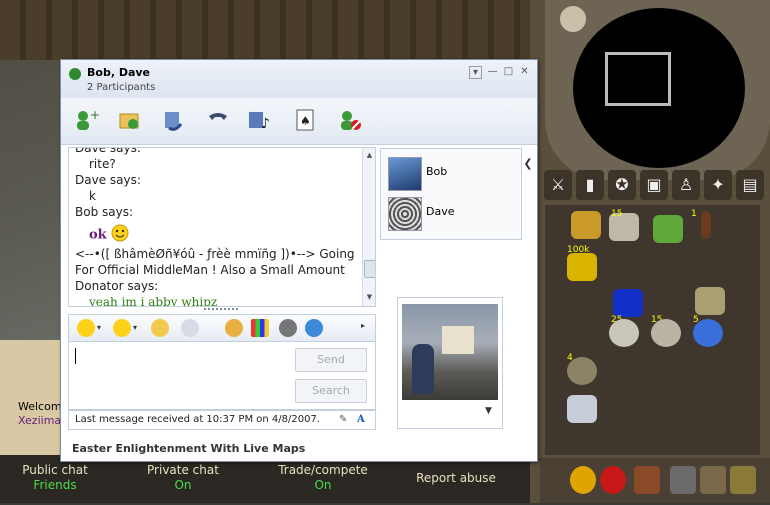  I want to click on trade-compete-label: Trade/compete, so click(323, 470).